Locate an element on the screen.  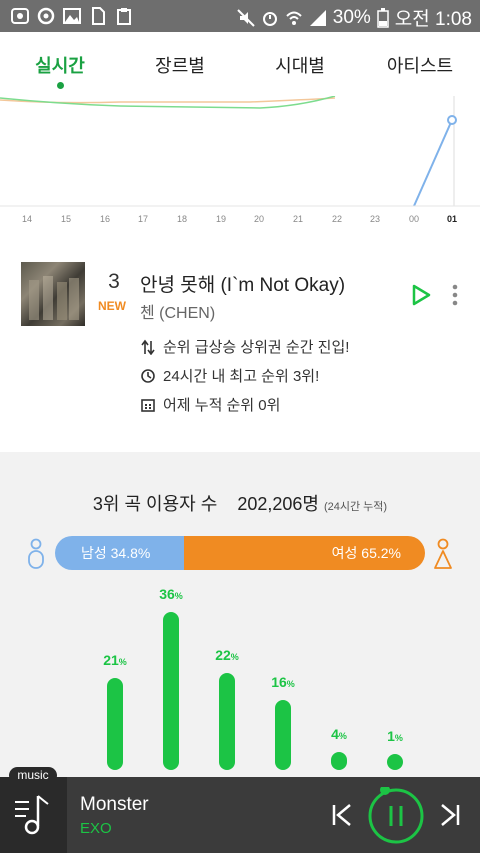
active-tab-indicator is located at coordinates (60, 85).